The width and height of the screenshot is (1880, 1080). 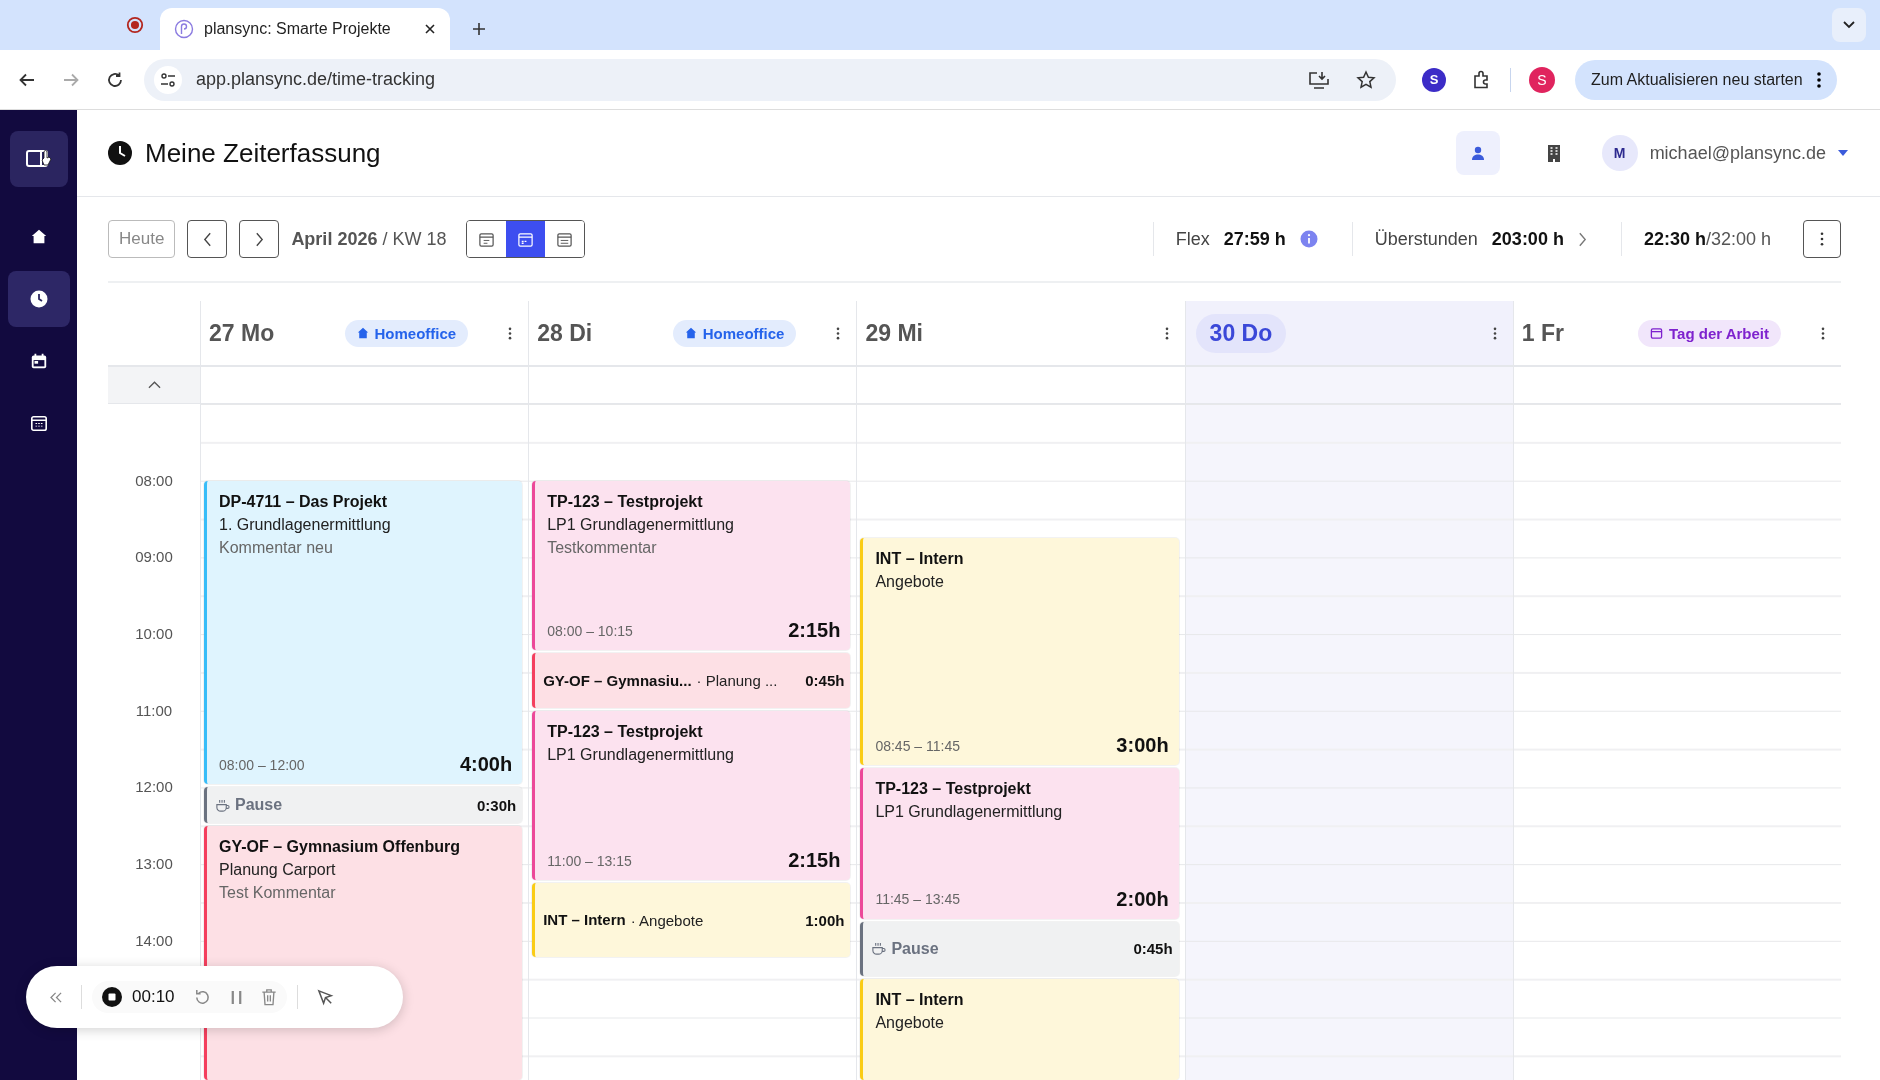 I want to click on install-icon, so click(x=1319, y=79).